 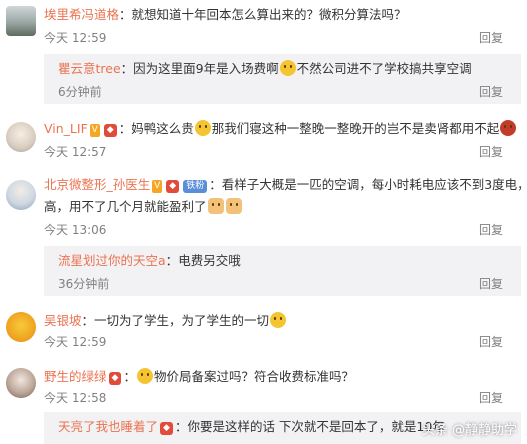 What do you see at coordinates (355, 128) in the screenshot?
I see `comment-text: 那我们寝这种一整晚一整晚开的岂不是卖肾都用不起` at bounding box center [355, 128].